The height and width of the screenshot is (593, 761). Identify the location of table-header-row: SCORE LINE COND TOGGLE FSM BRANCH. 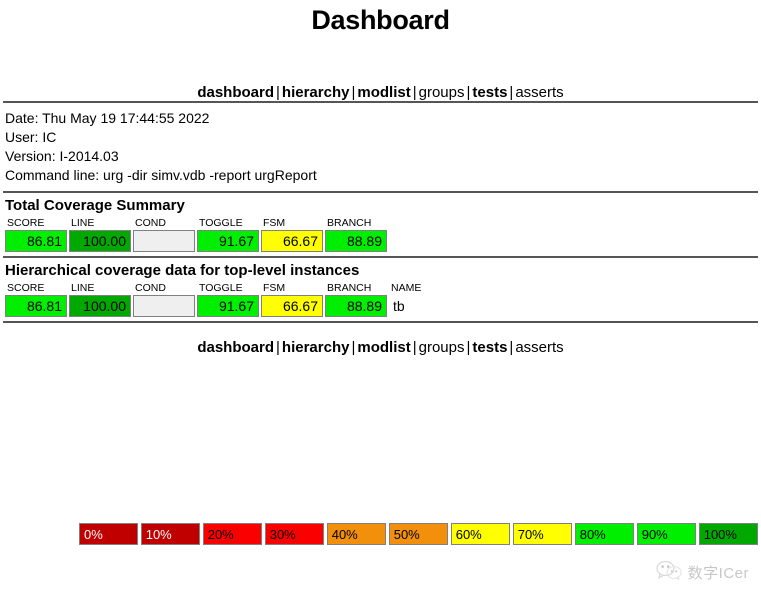
(196, 223).